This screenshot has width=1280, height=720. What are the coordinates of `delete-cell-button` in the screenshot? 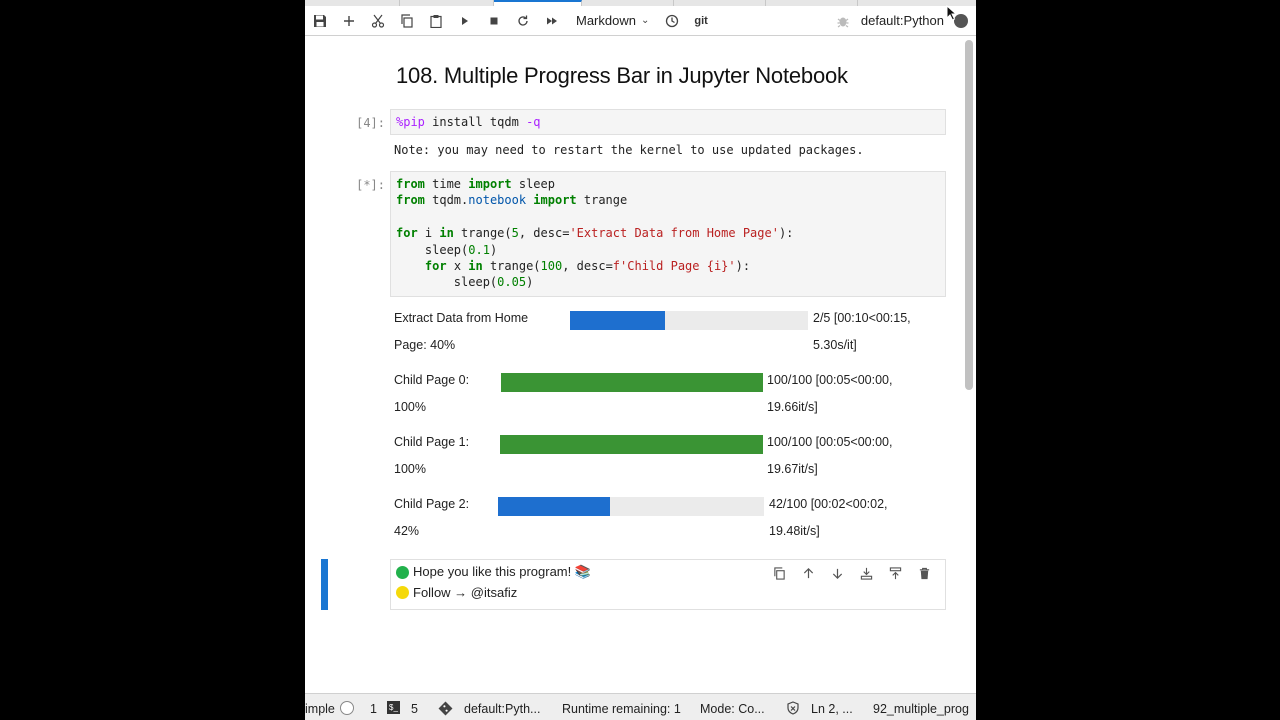 It's located at (924, 573).